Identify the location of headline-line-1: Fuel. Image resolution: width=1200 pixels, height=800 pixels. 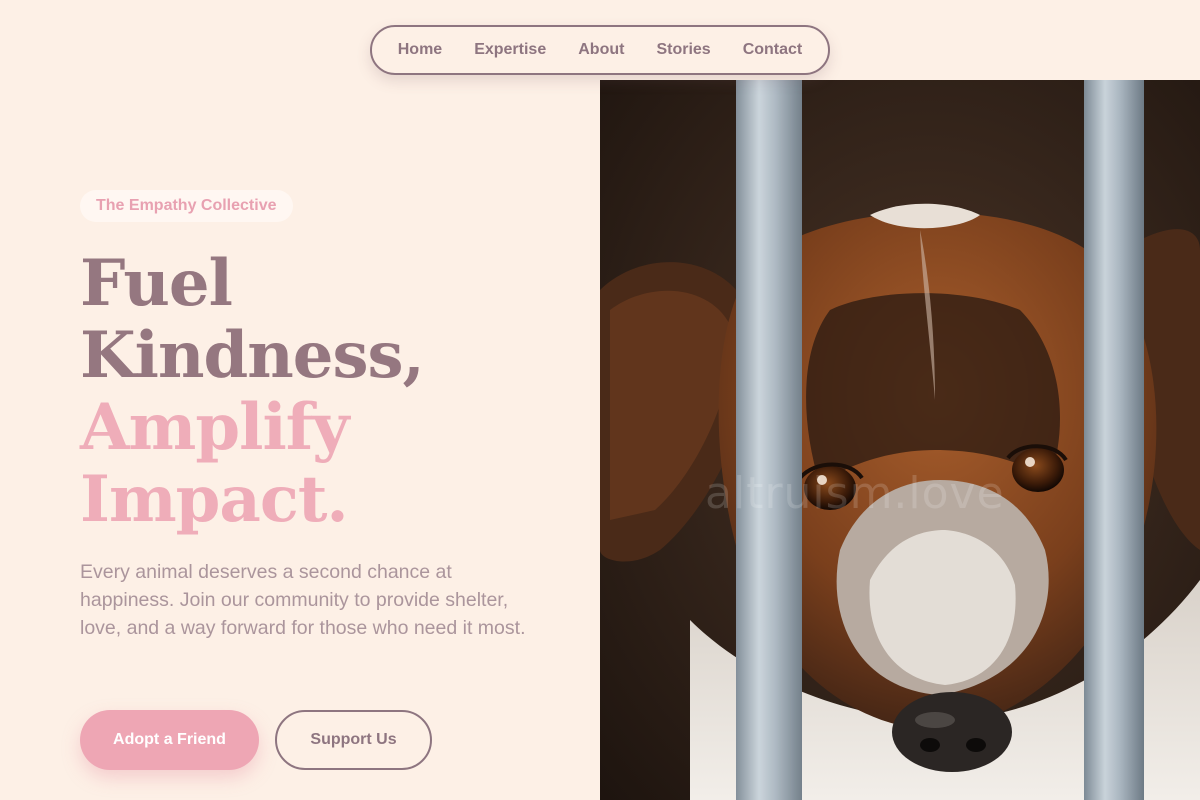
(156, 283).